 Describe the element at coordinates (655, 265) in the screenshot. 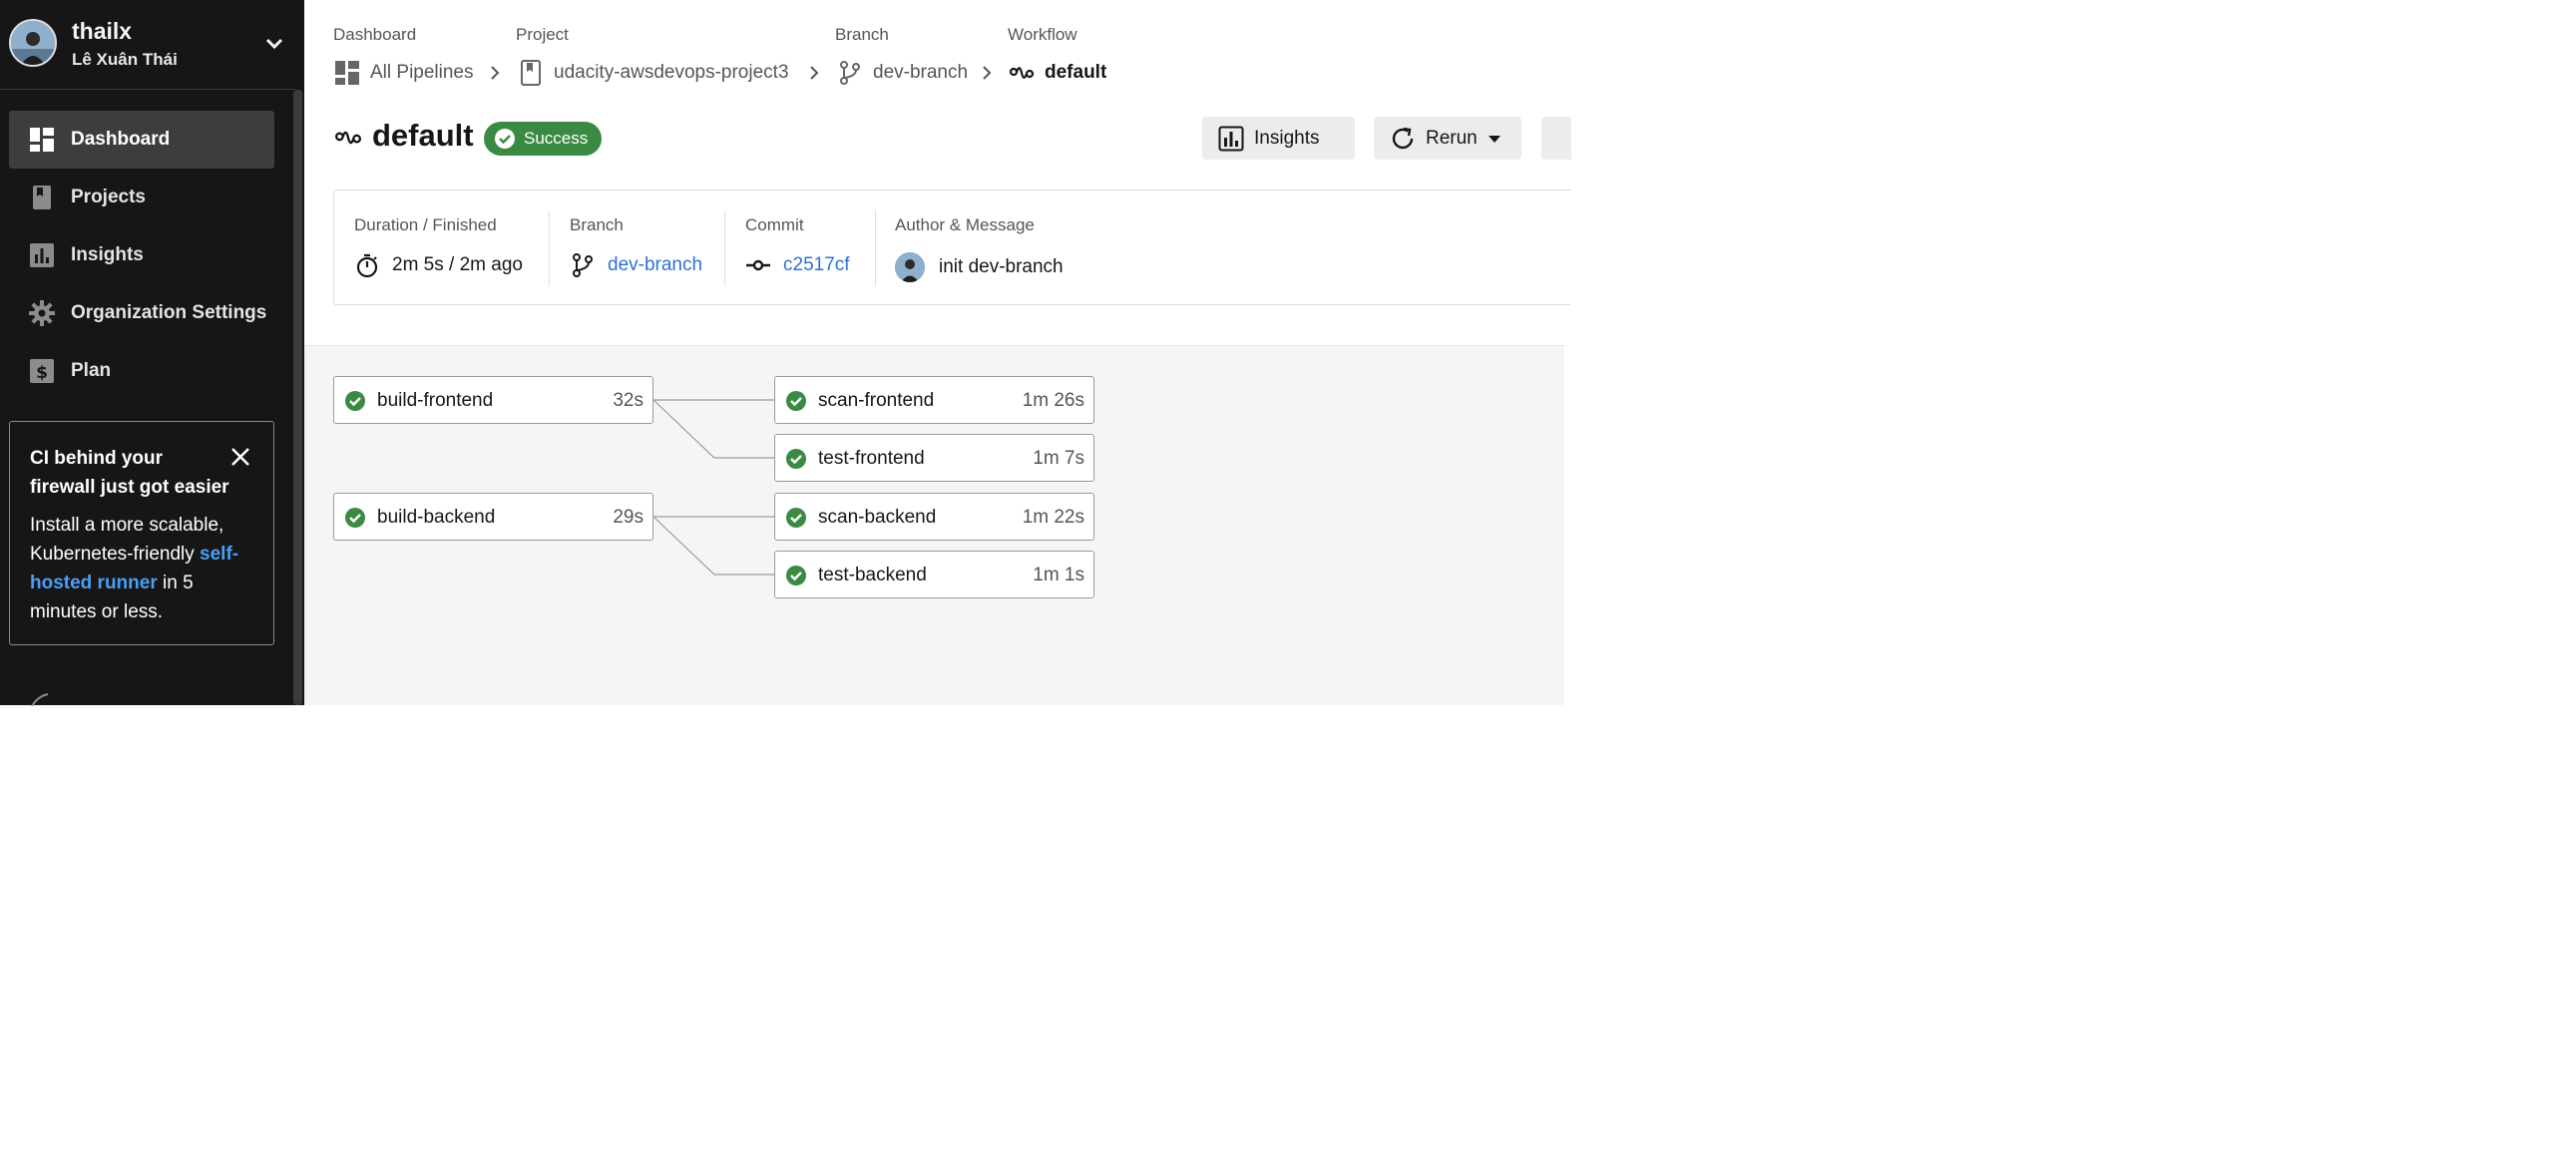

I see `branch-link: dev-branch` at that location.